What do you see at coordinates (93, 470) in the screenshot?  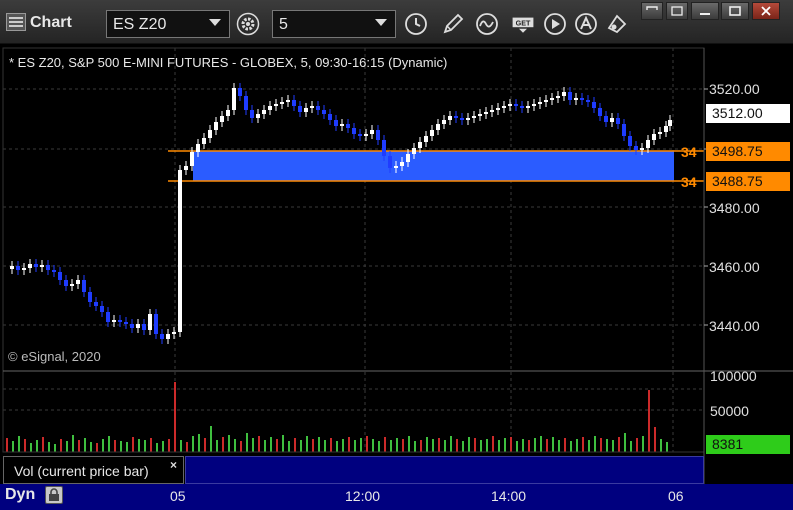 I see `study-legend: Vol (current price bar)` at bounding box center [93, 470].